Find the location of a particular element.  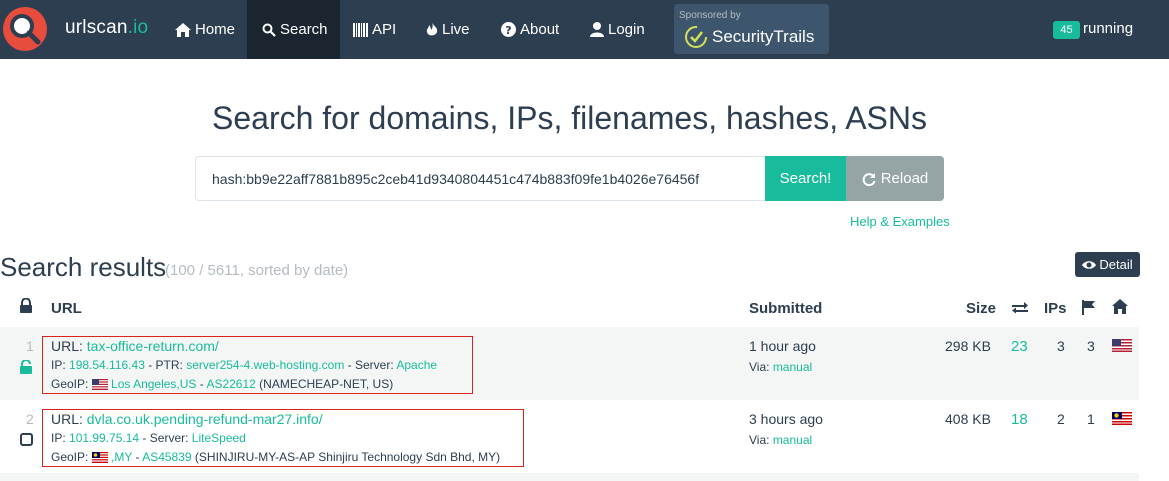

fire-icon is located at coordinates (432, 29).